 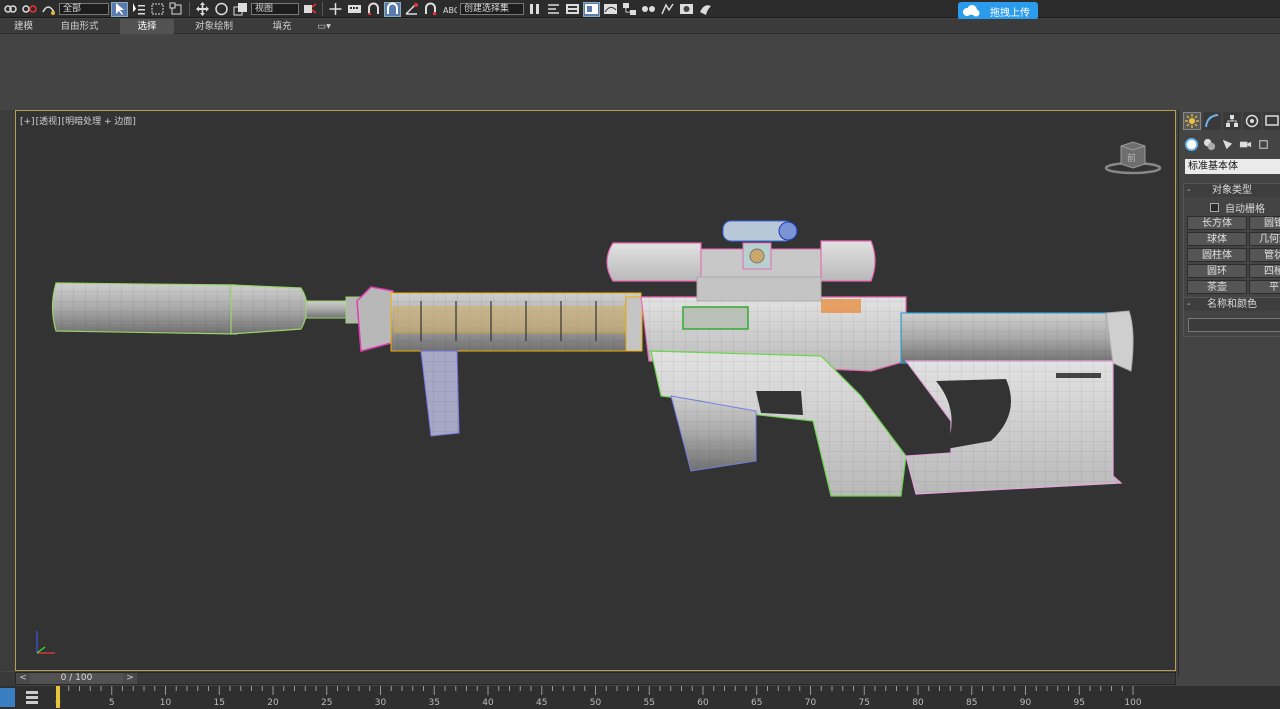 I want to click on ruler-tick-label: 45, so click(x=541, y=703).